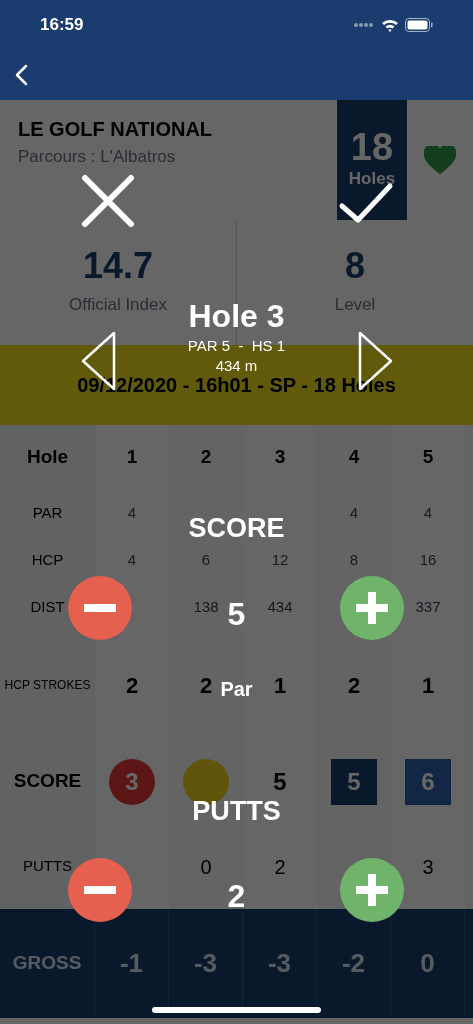 The image size is (473, 1024). Describe the element at coordinates (131, 963) in the screenshot. I see `table-cell-text: -1` at that location.